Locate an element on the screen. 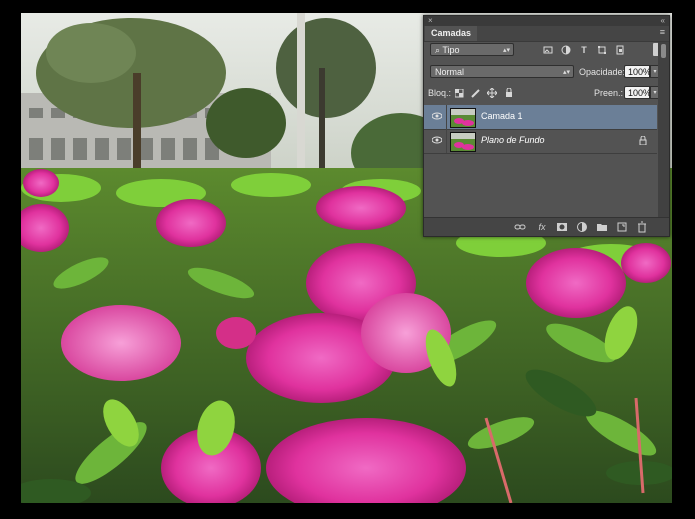 The image size is (695, 519). delete-layer-icon is located at coordinates (642, 227).